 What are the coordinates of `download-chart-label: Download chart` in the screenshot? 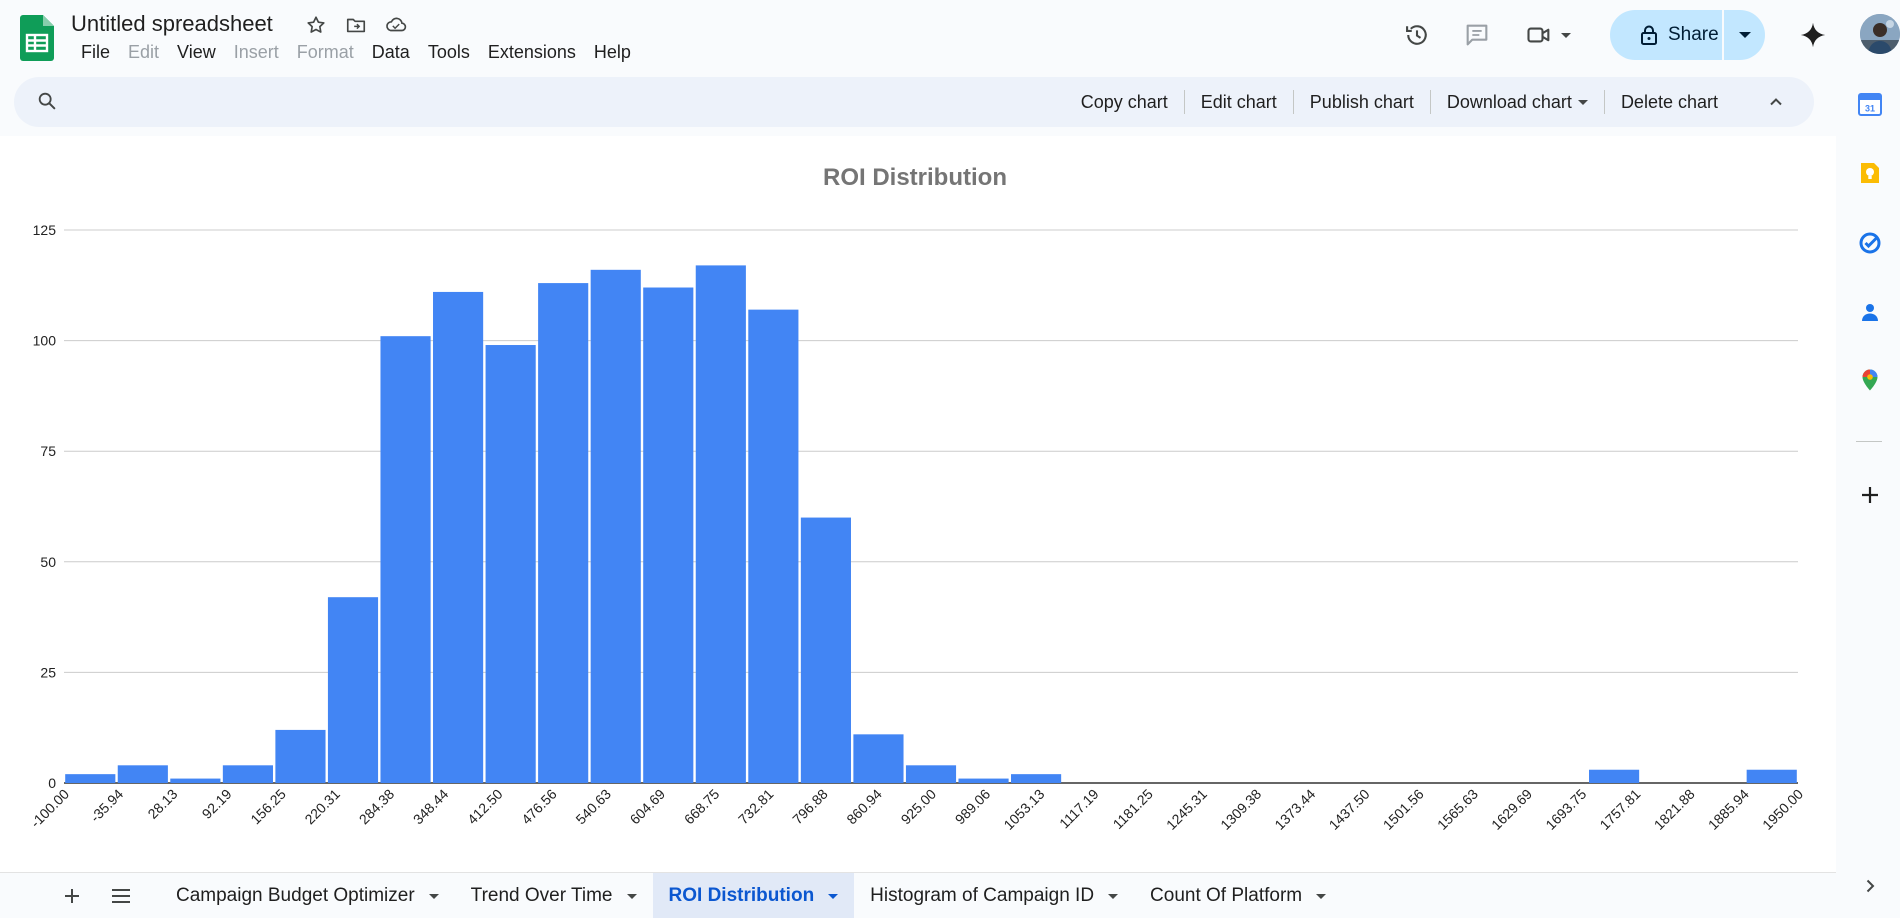 It's located at (1509, 101).